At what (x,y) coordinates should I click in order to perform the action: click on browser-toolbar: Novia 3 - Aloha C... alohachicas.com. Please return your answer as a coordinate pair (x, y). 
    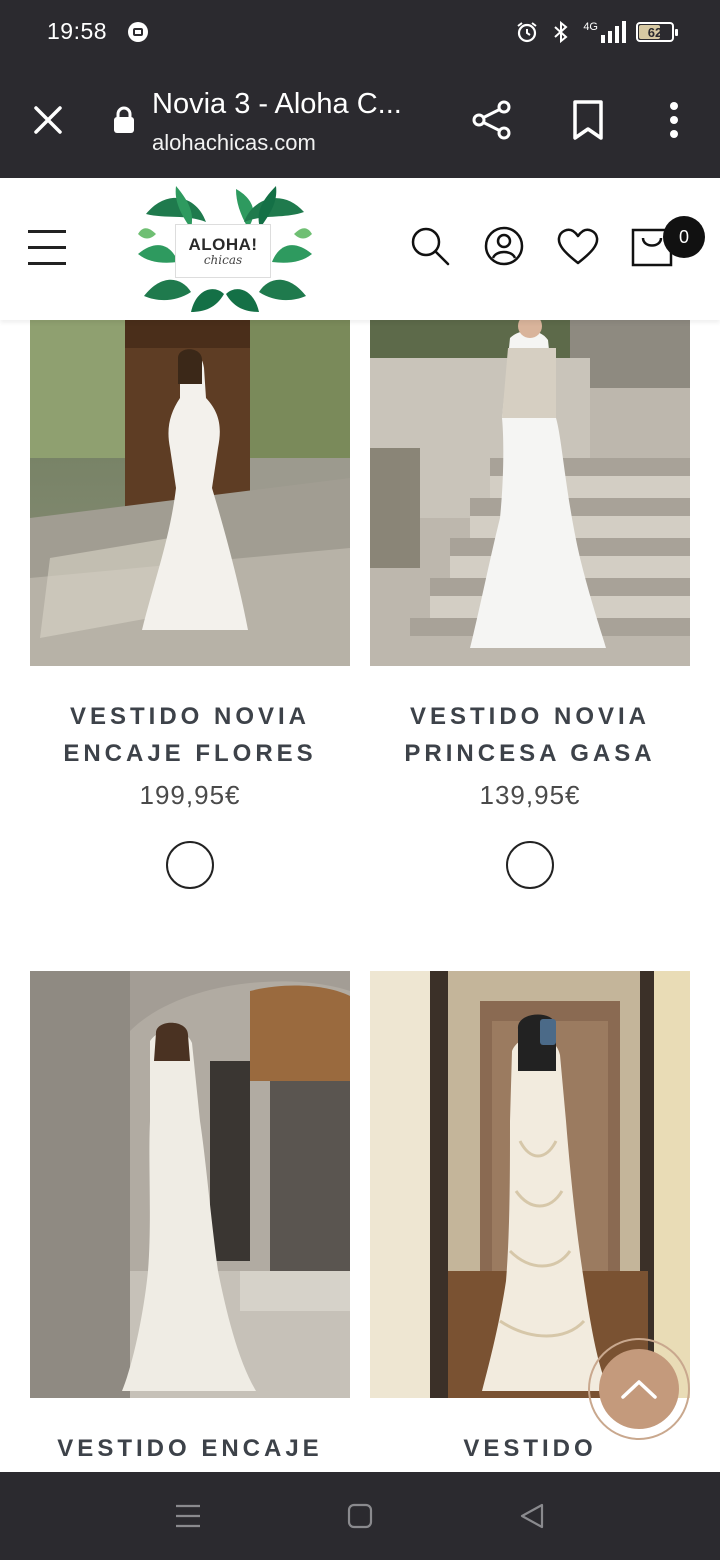
    Looking at the image, I should click on (360, 121).